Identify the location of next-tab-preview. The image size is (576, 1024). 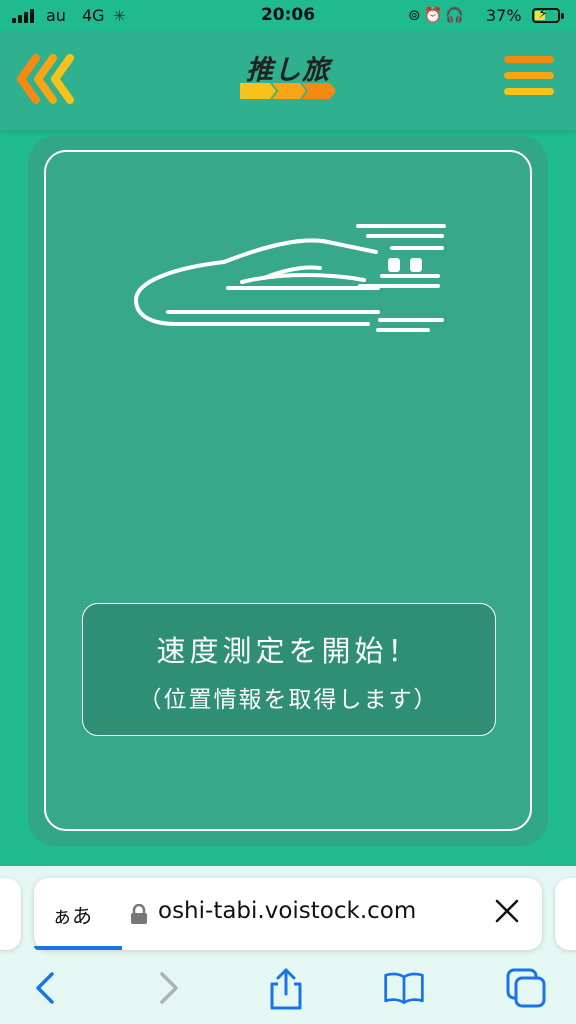
(565, 914).